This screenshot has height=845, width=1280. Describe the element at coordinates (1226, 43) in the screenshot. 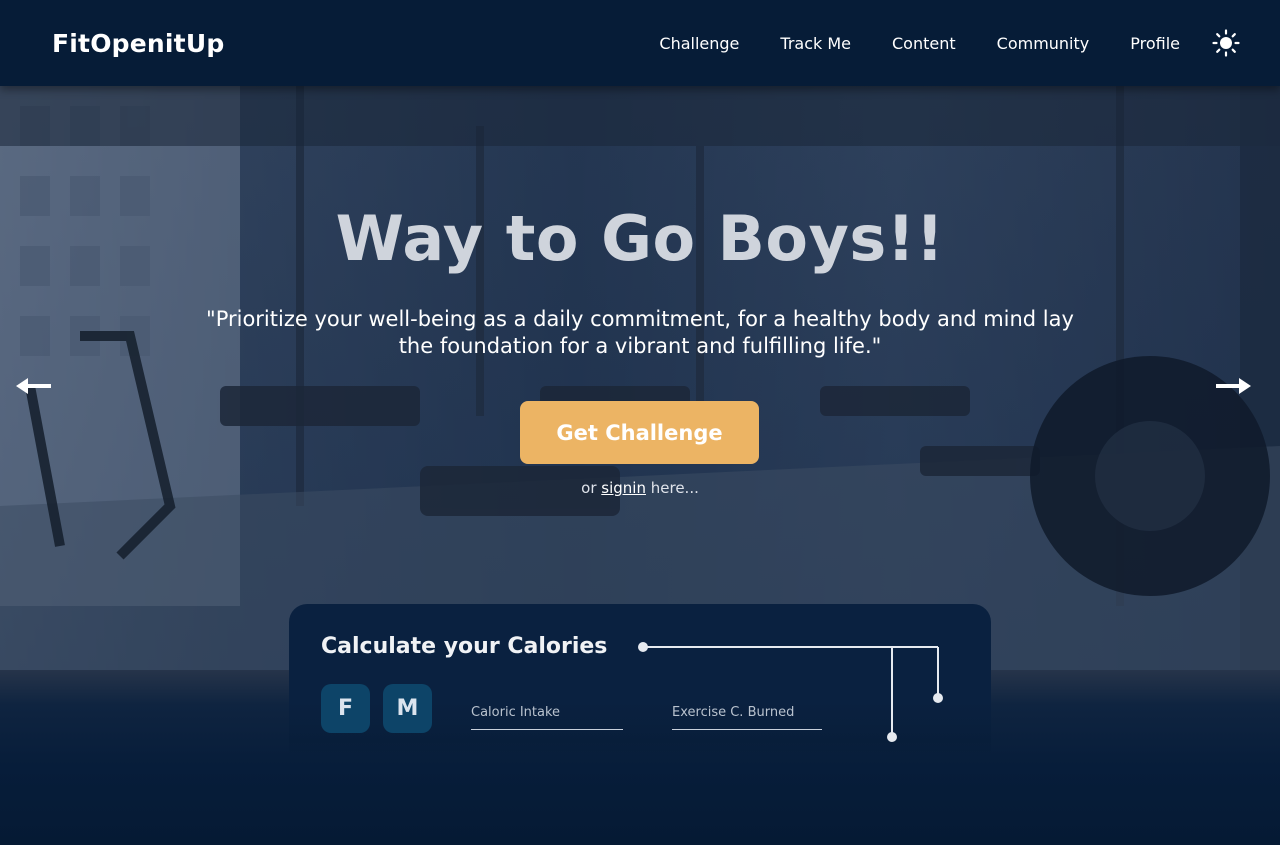

I see `sun-icon` at that location.